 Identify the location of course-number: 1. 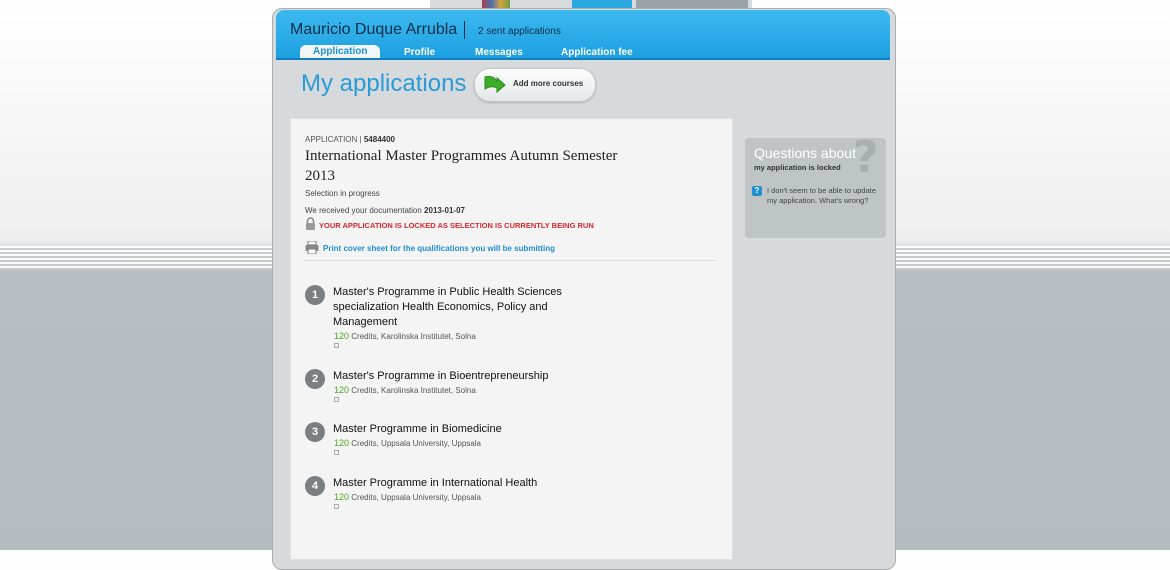
(315, 295).